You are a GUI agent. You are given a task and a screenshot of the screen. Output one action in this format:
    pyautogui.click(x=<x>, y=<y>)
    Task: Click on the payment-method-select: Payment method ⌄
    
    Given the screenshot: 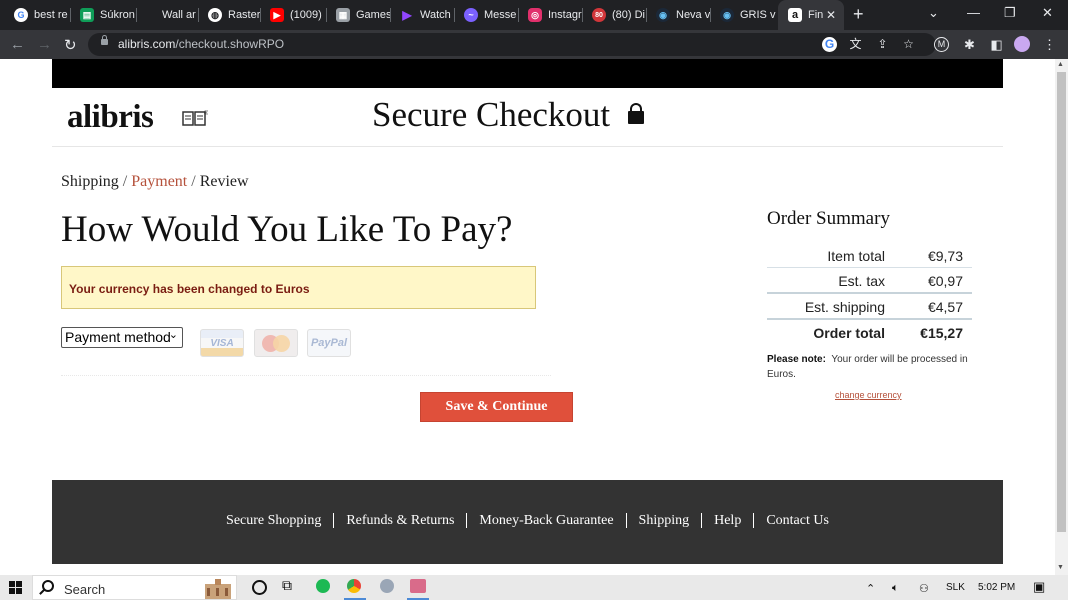 What is the action you would take?
    pyautogui.click(x=122, y=337)
    